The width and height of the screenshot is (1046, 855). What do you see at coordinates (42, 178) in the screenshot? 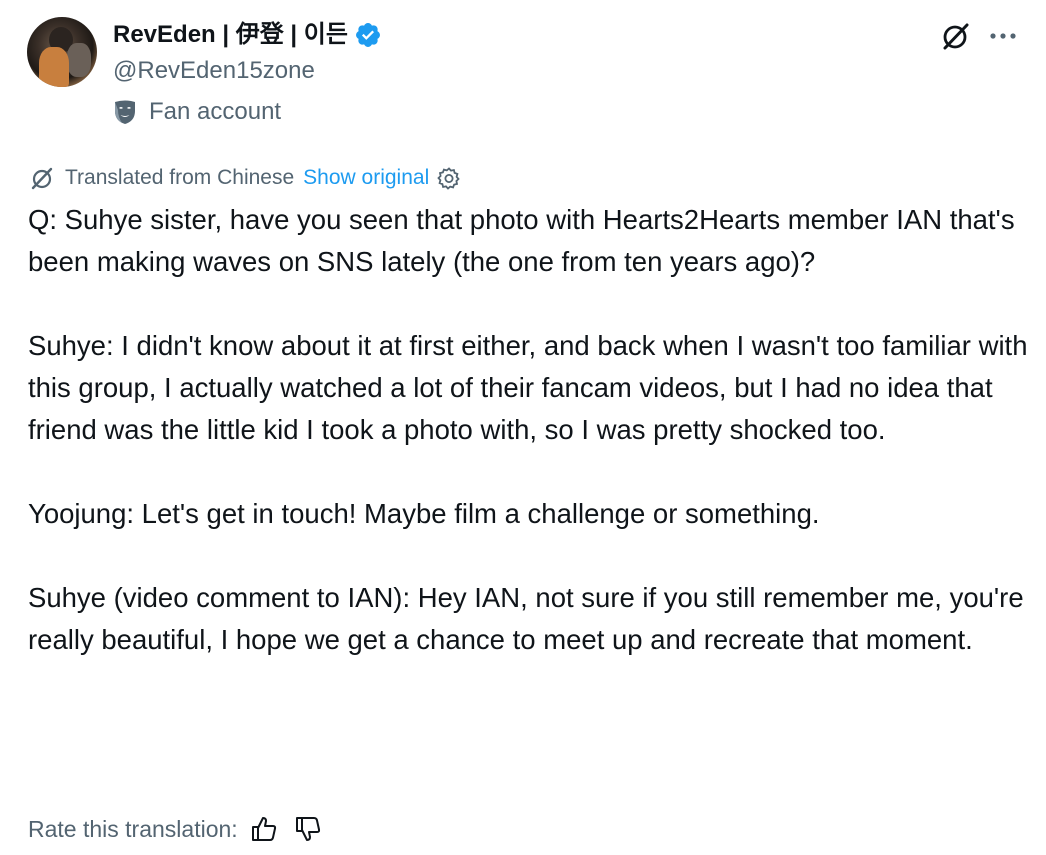
I see `grok-translate-icon` at bounding box center [42, 178].